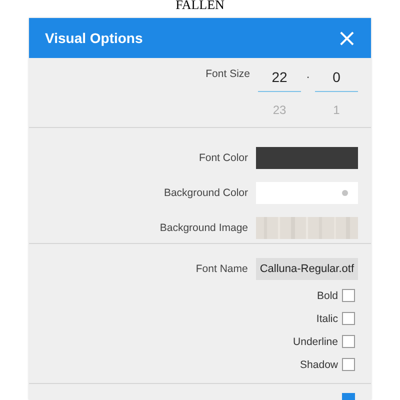 The width and height of the screenshot is (400, 400). I want to click on field-label: Font Color, so click(223, 158).